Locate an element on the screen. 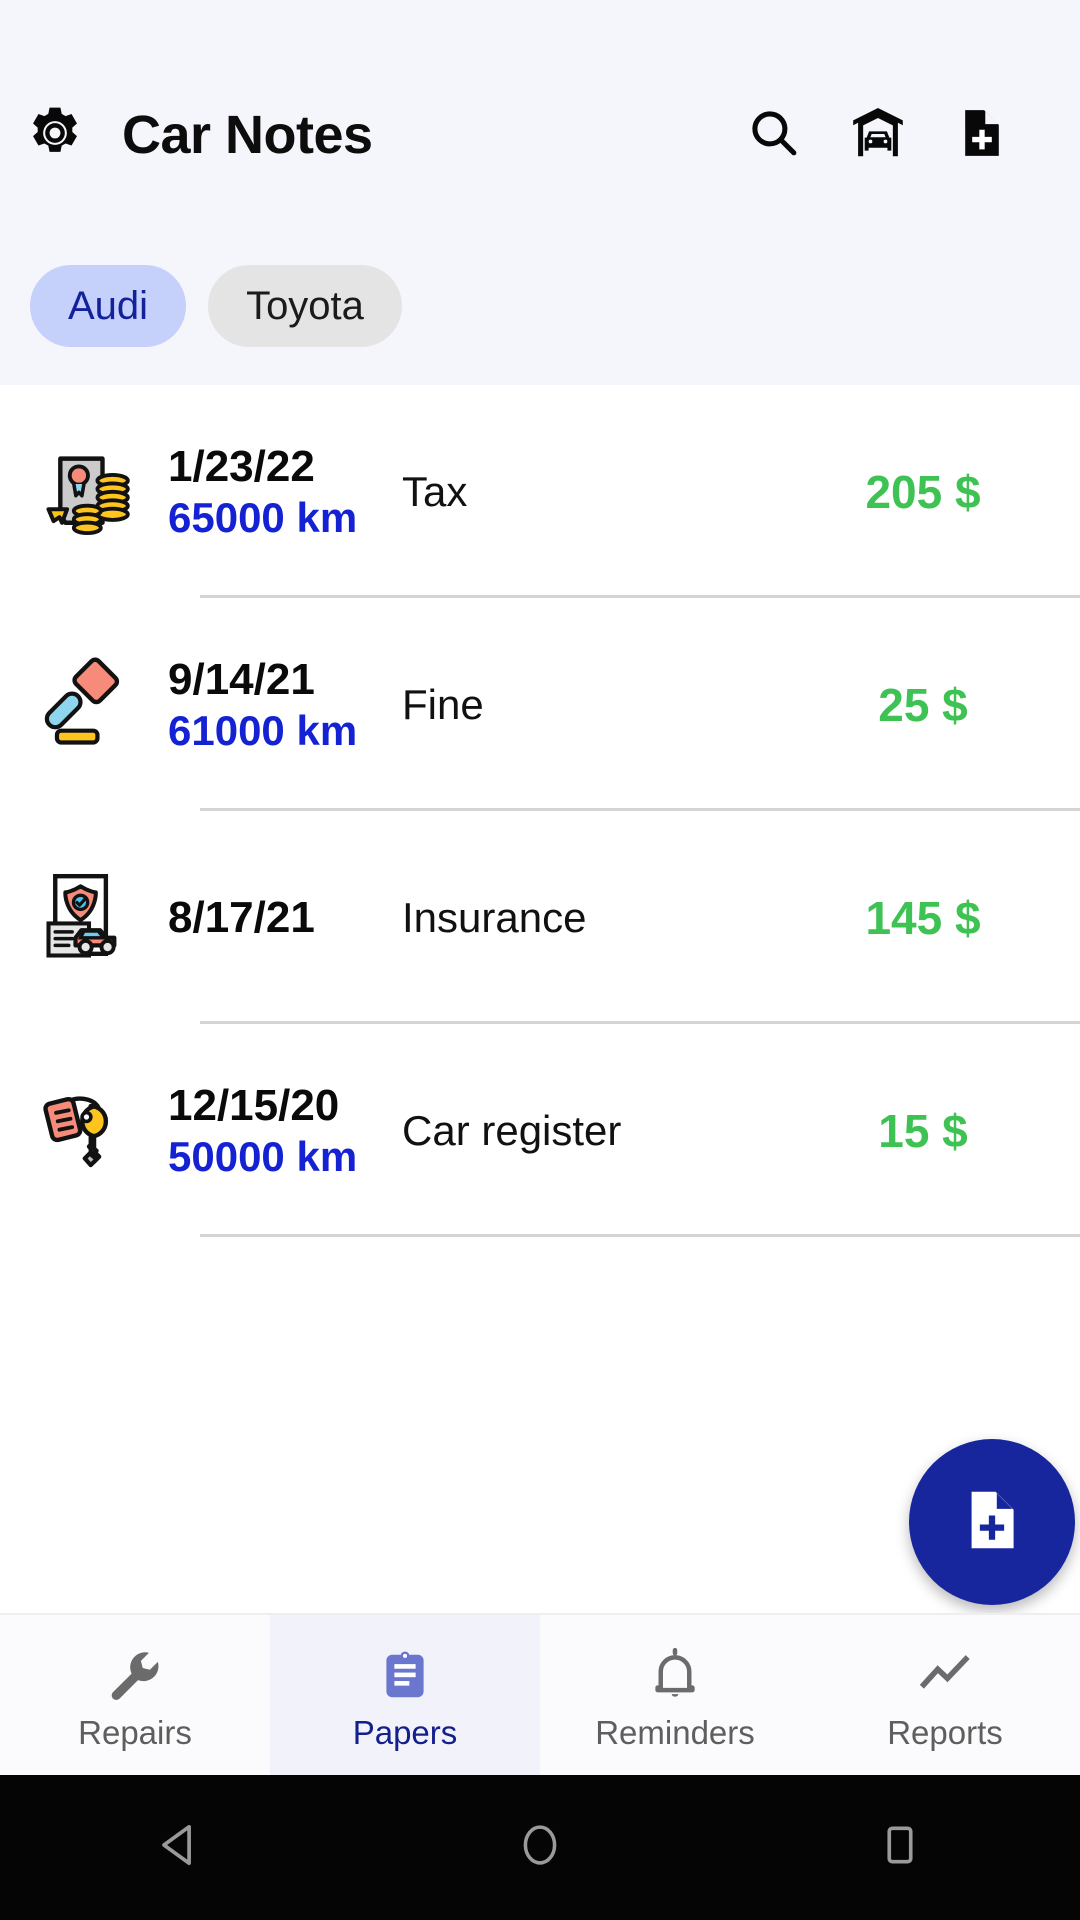  fab-circle is located at coordinates (992, 1522).